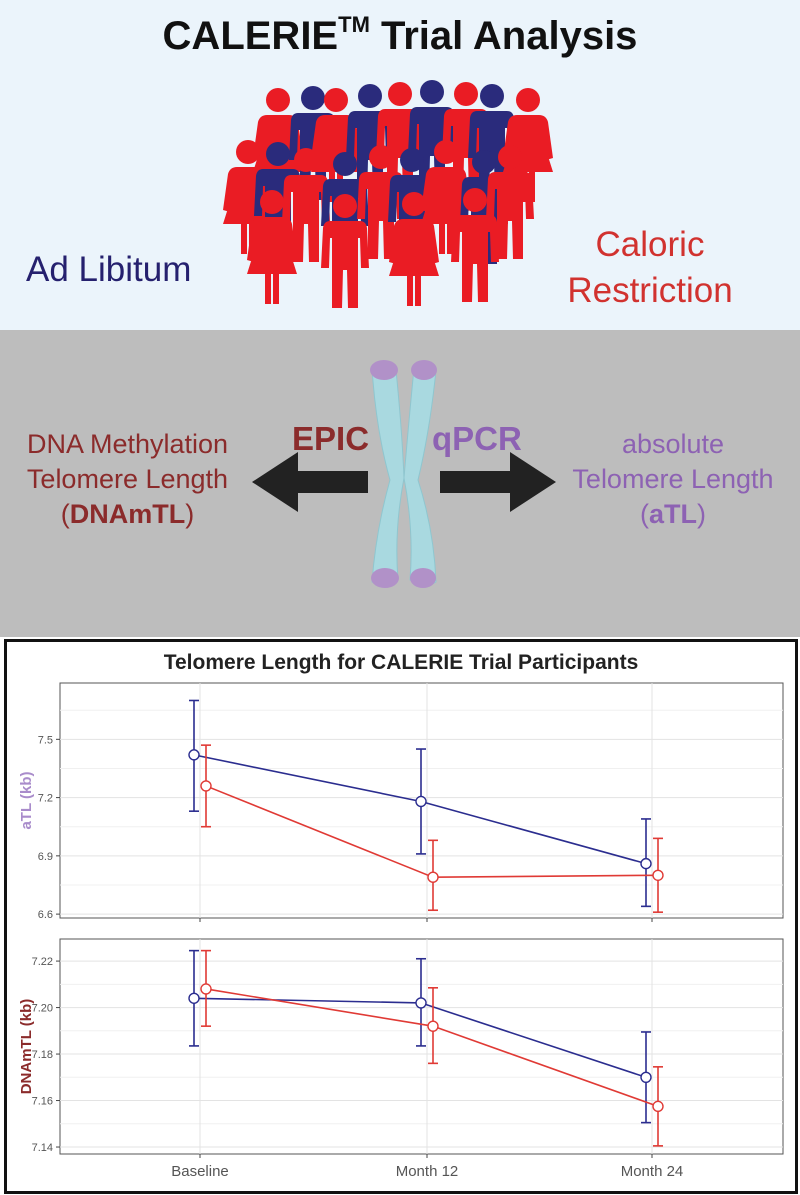 This screenshot has width=800, height=1195. What do you see at coordinates (331, 438) in the screenshot?
I see `epic-label: EPIC` at bounding box center [331, 438].